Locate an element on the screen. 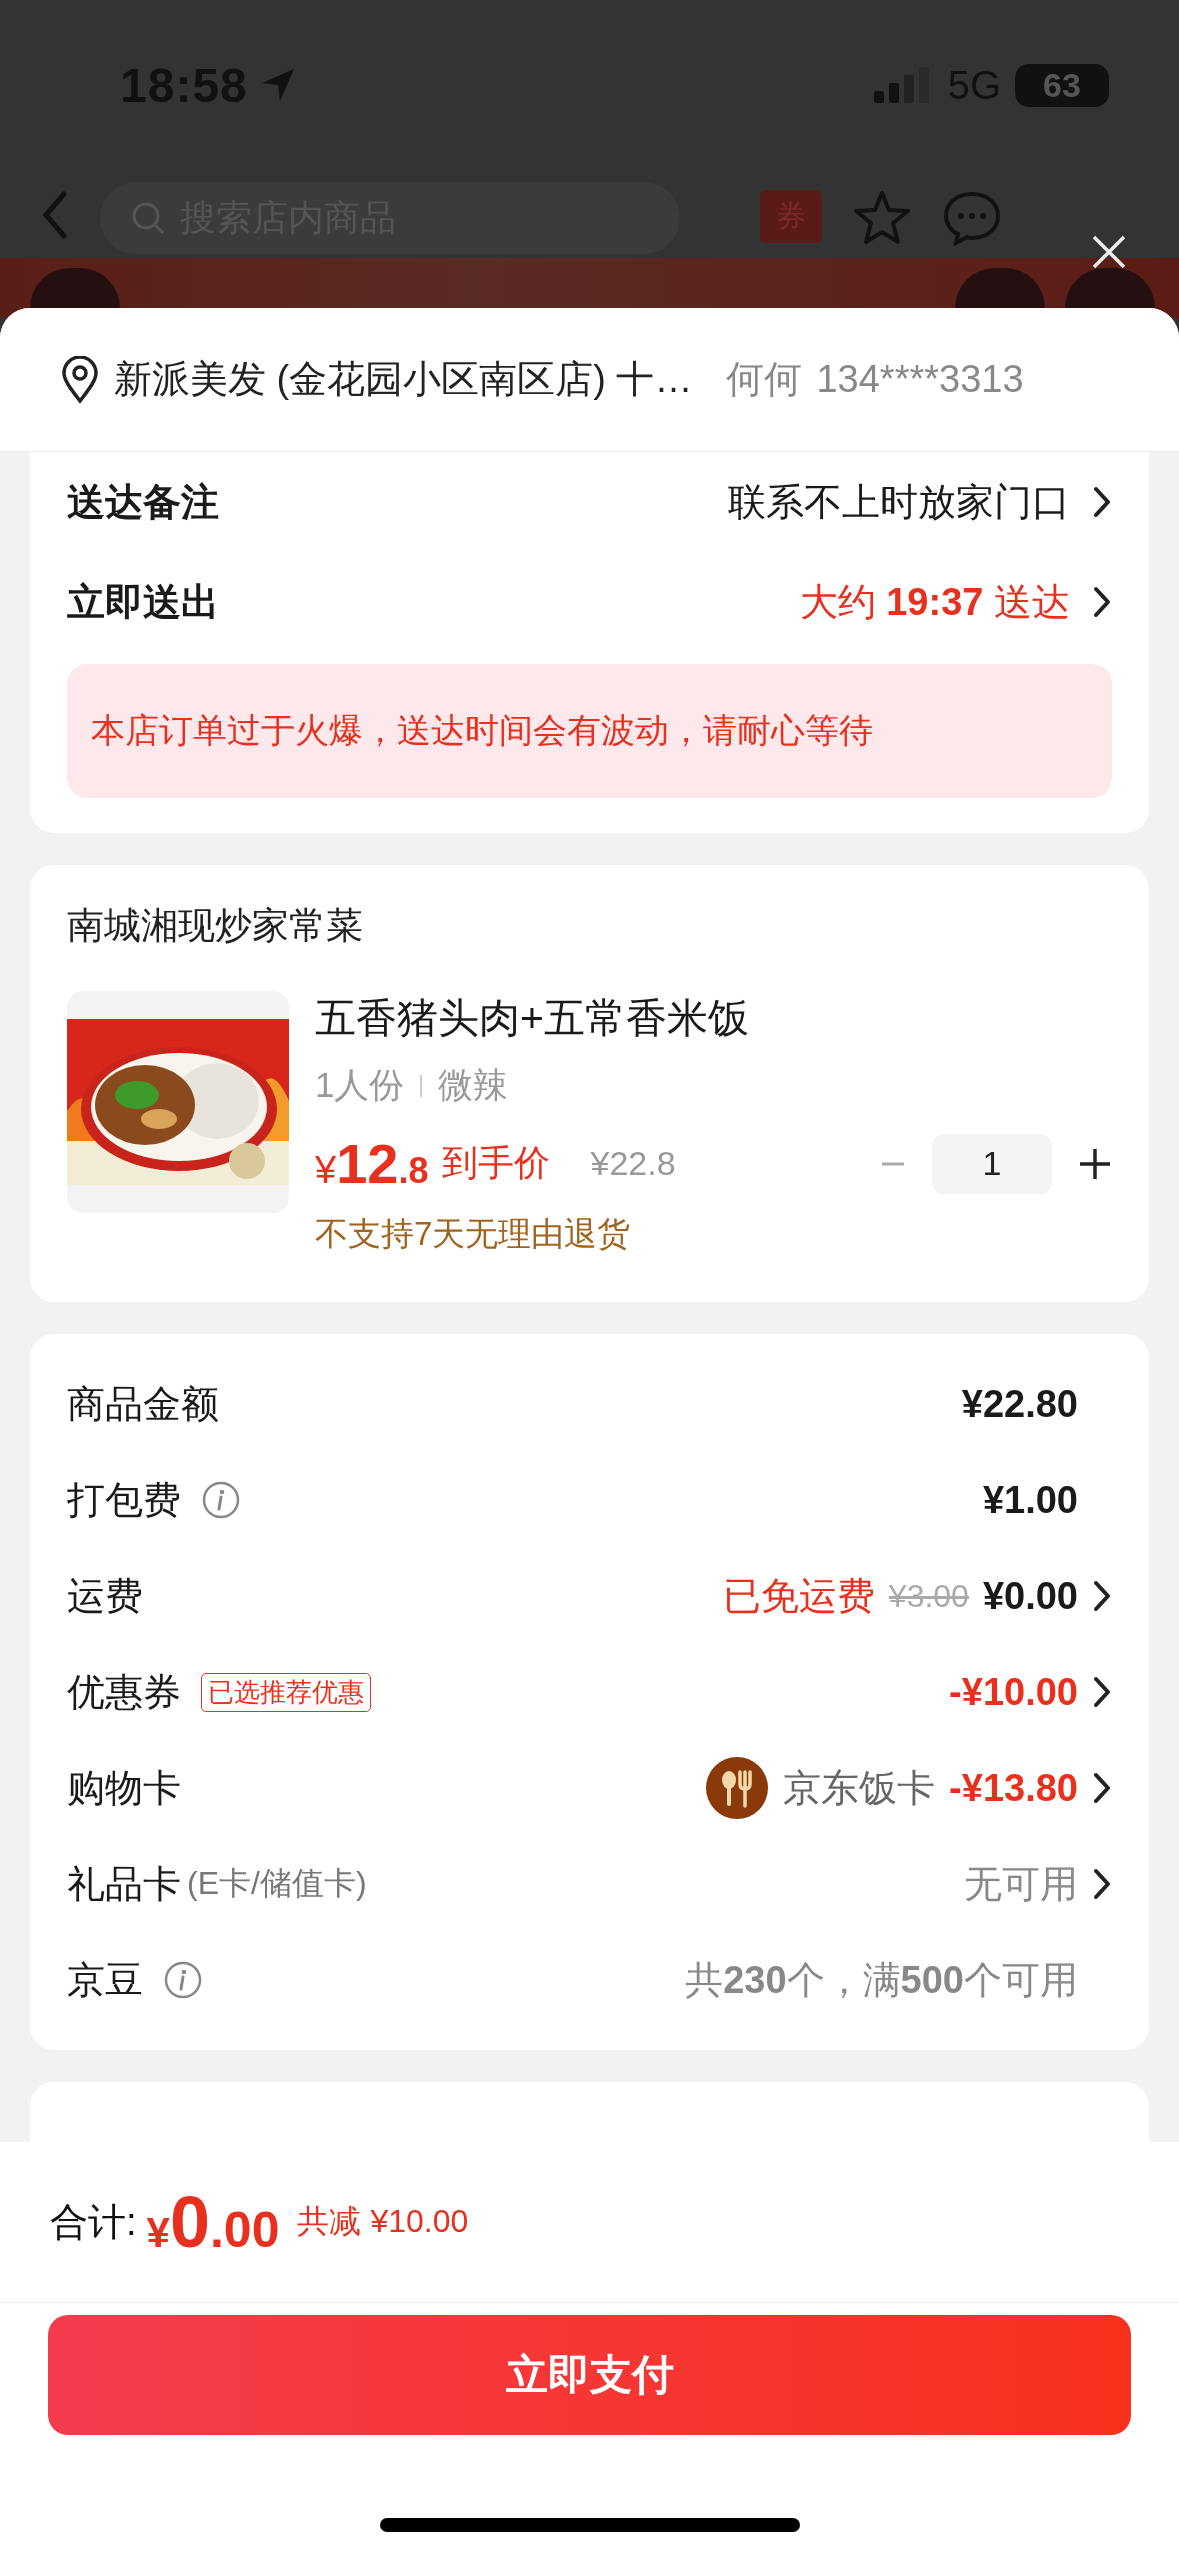  row-label: 立即送出 is located at coordinates (143, 602).